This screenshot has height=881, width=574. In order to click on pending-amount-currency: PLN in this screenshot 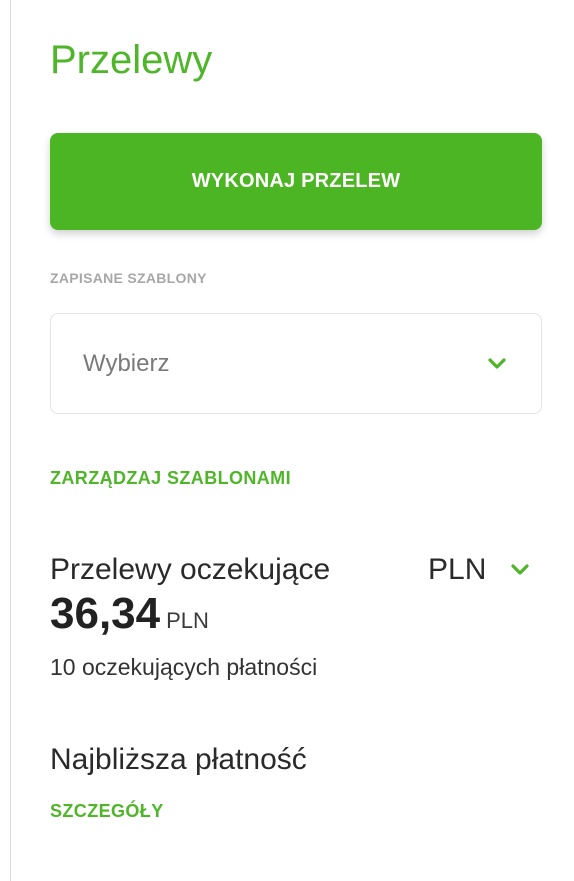, I will do `click(187, 620)`.